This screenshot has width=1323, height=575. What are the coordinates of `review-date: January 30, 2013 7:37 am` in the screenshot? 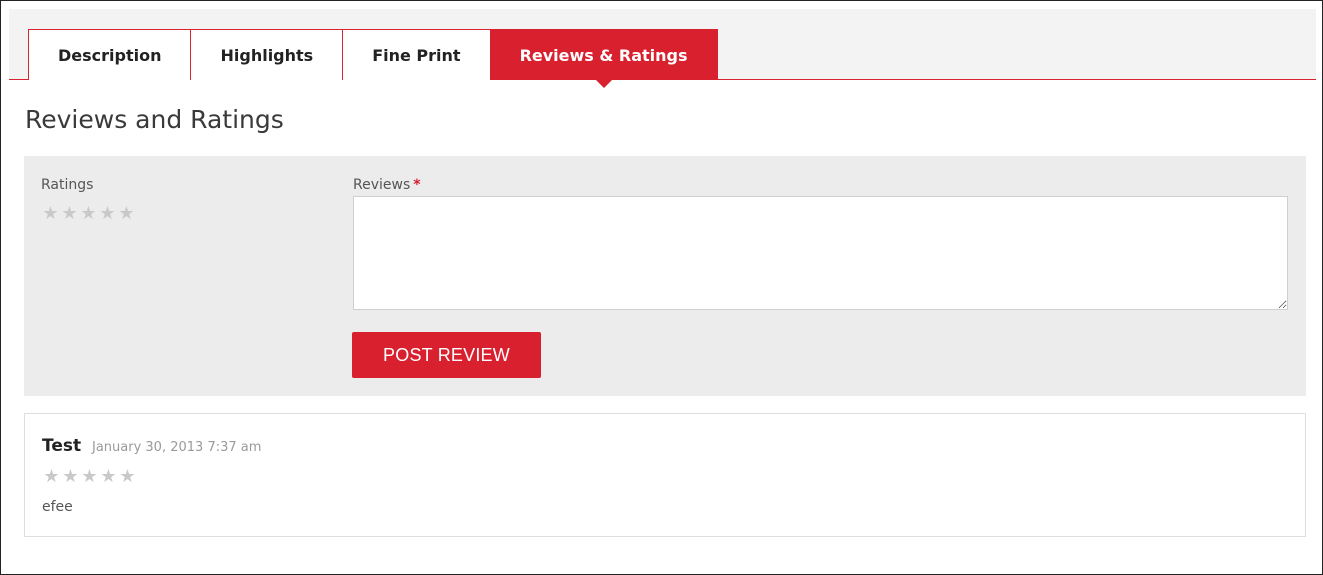 It's located at (177, 447).